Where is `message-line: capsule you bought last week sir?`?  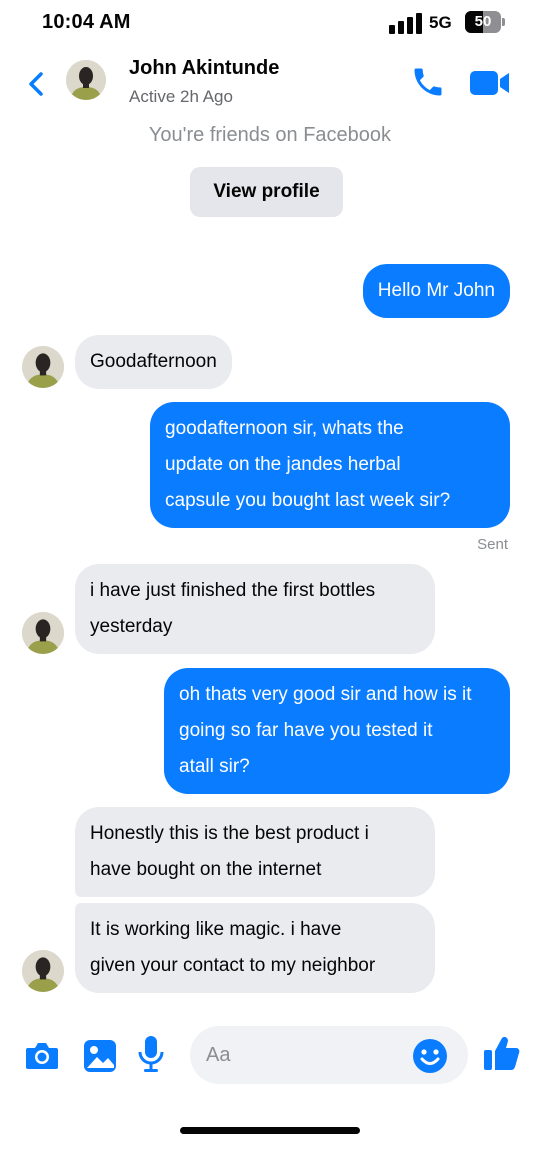
message-line: capsule you bought last week sir? is located at coordinates (308, 500).